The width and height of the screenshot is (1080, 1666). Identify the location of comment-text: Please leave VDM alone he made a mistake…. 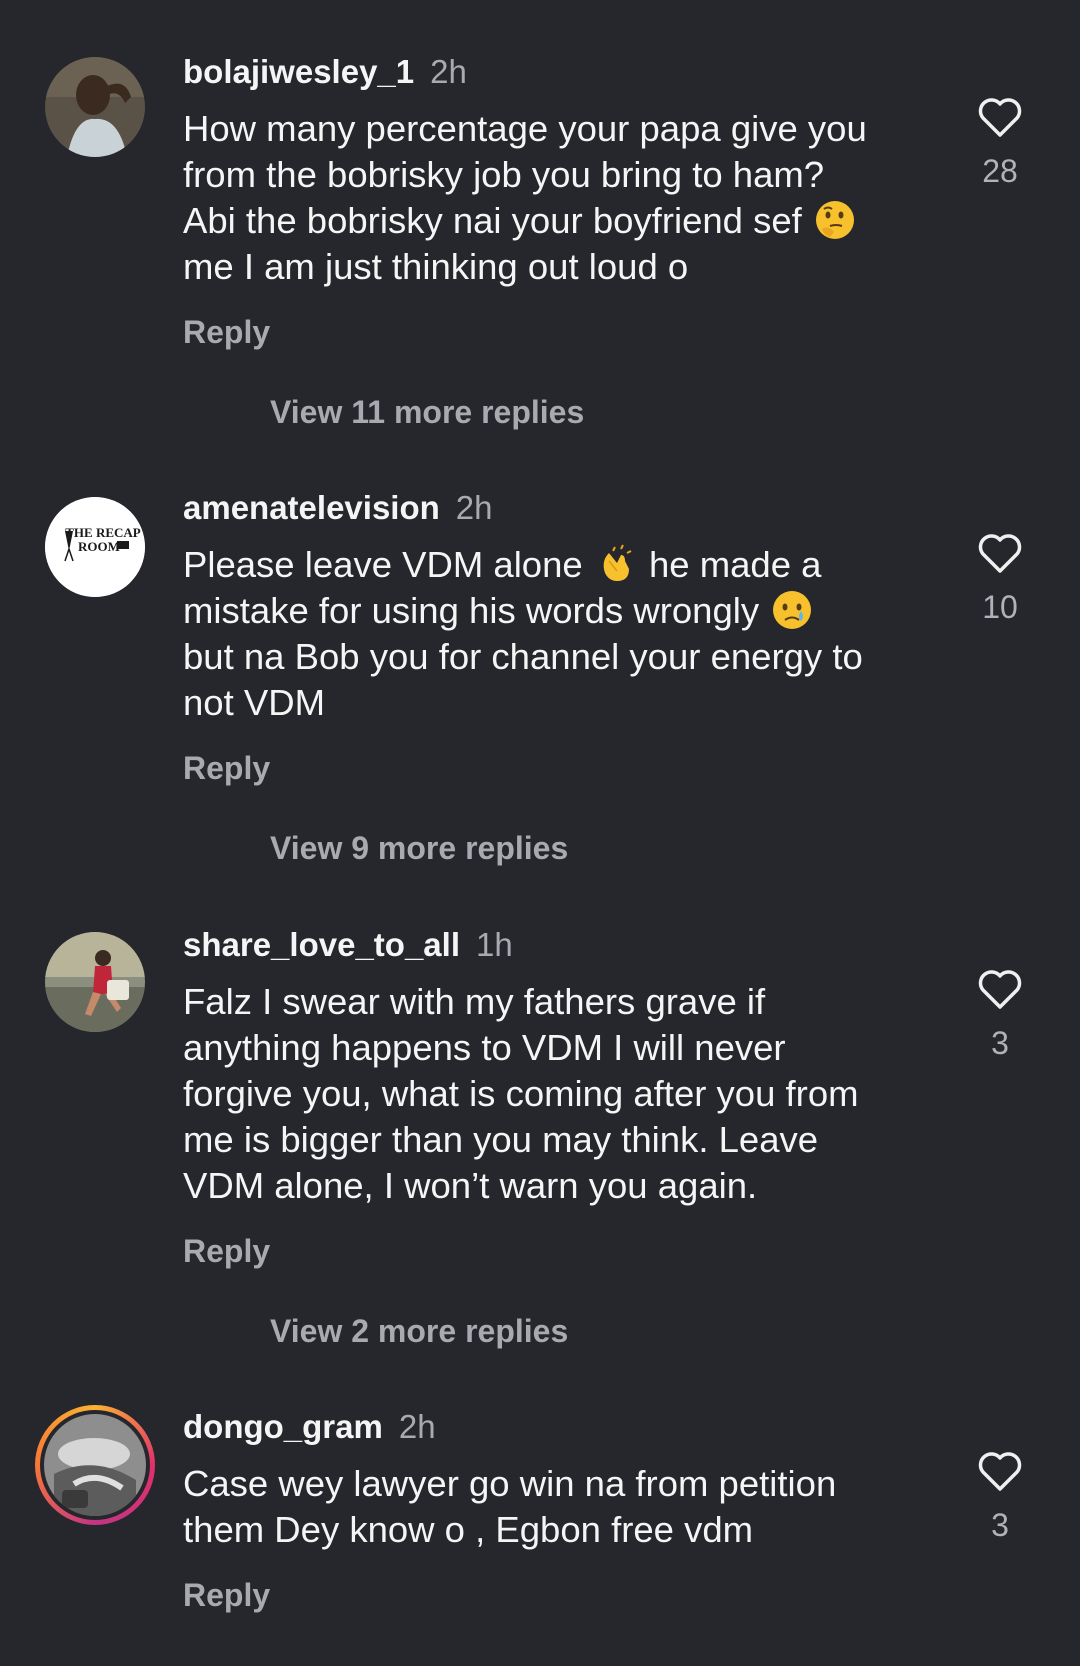
(523, 633).